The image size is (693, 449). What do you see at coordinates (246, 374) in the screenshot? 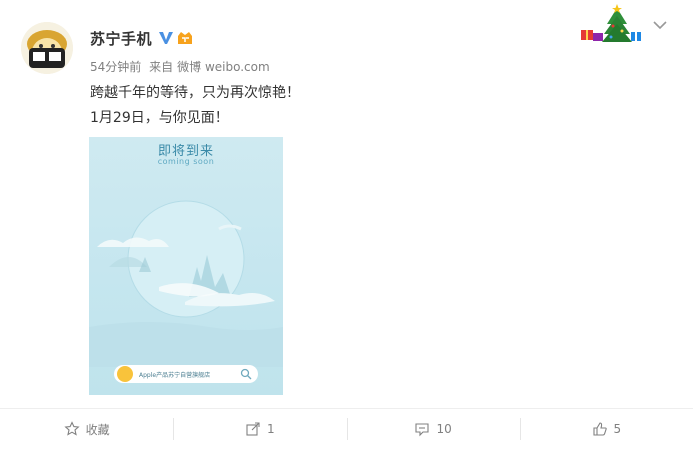
I see `search-icon` at bounding box center [246, 374].